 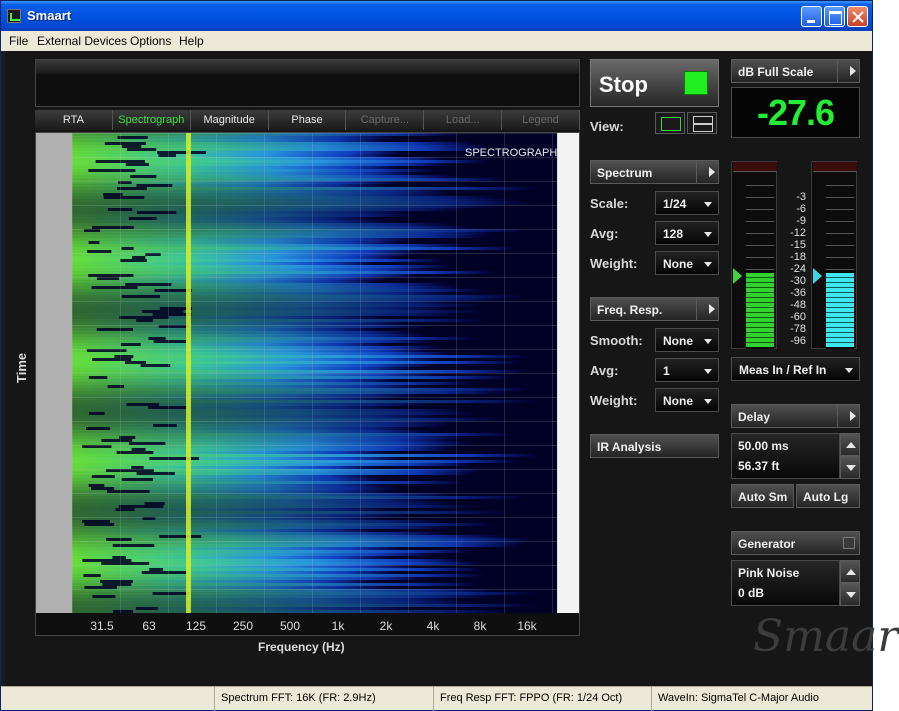 What do you see at coordinates (527, 626) in the screenshot?
I see `x-tick: 16k` at bounding box center [527, 626].